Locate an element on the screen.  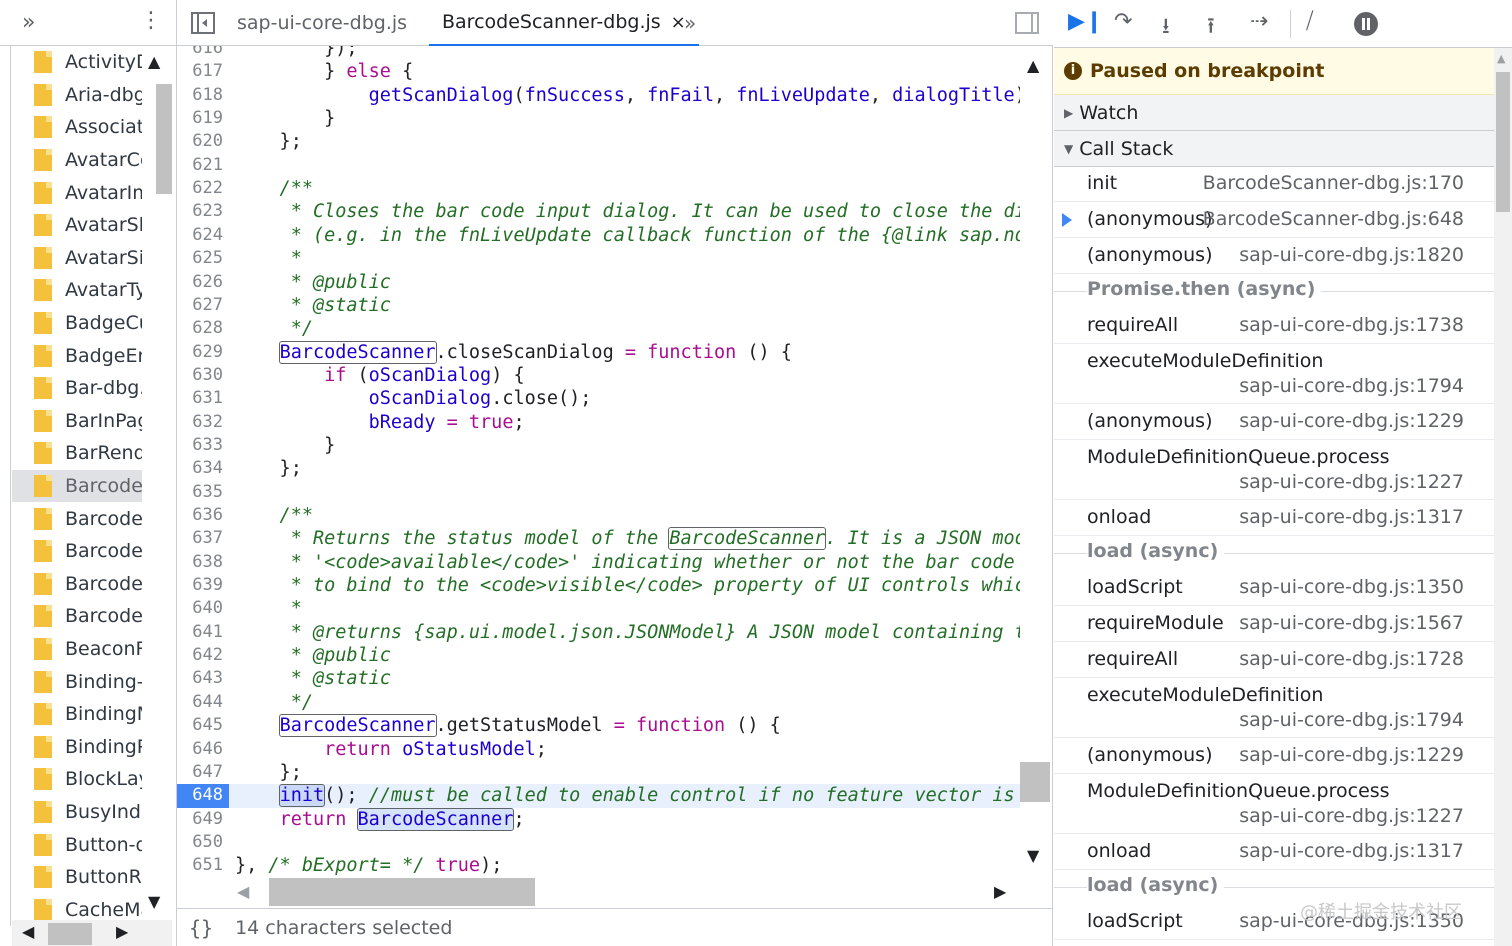
line-number: 647 is located at coordinates (200, 772).